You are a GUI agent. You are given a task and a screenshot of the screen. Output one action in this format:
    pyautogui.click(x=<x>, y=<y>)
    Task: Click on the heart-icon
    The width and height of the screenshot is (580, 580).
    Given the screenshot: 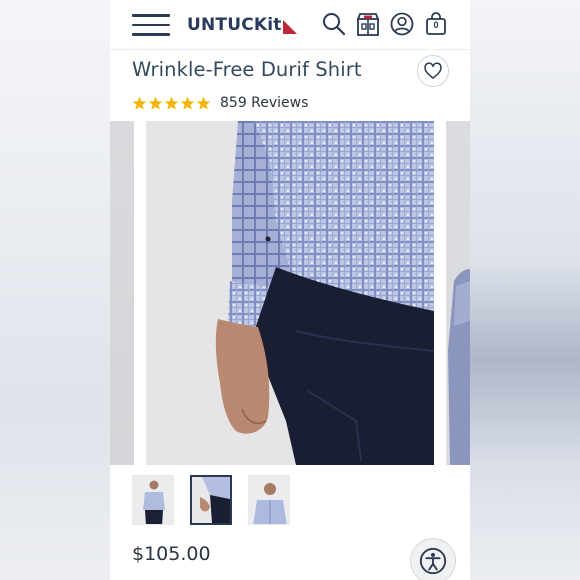 What is the action you would take?
    pyautogui.click(x=433, y=70)
    